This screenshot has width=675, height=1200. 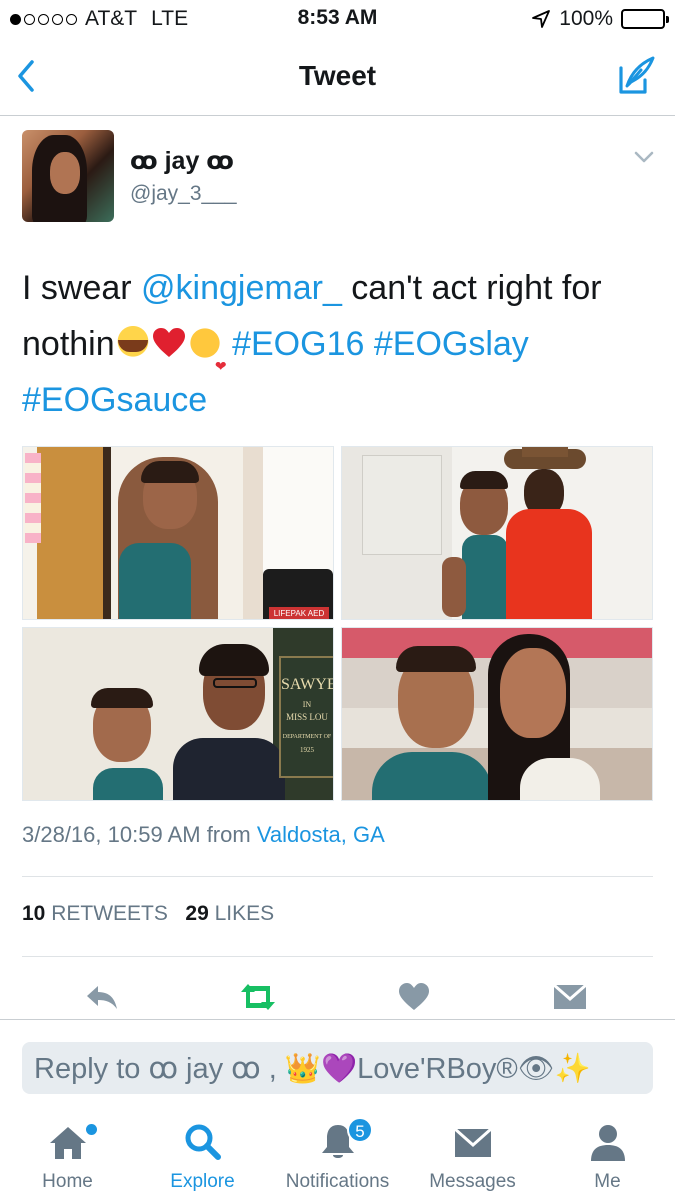 What do you see at coordinates (645, 19) in the screenshot?
I see `battery-icon` at bounding box center [645, 19].